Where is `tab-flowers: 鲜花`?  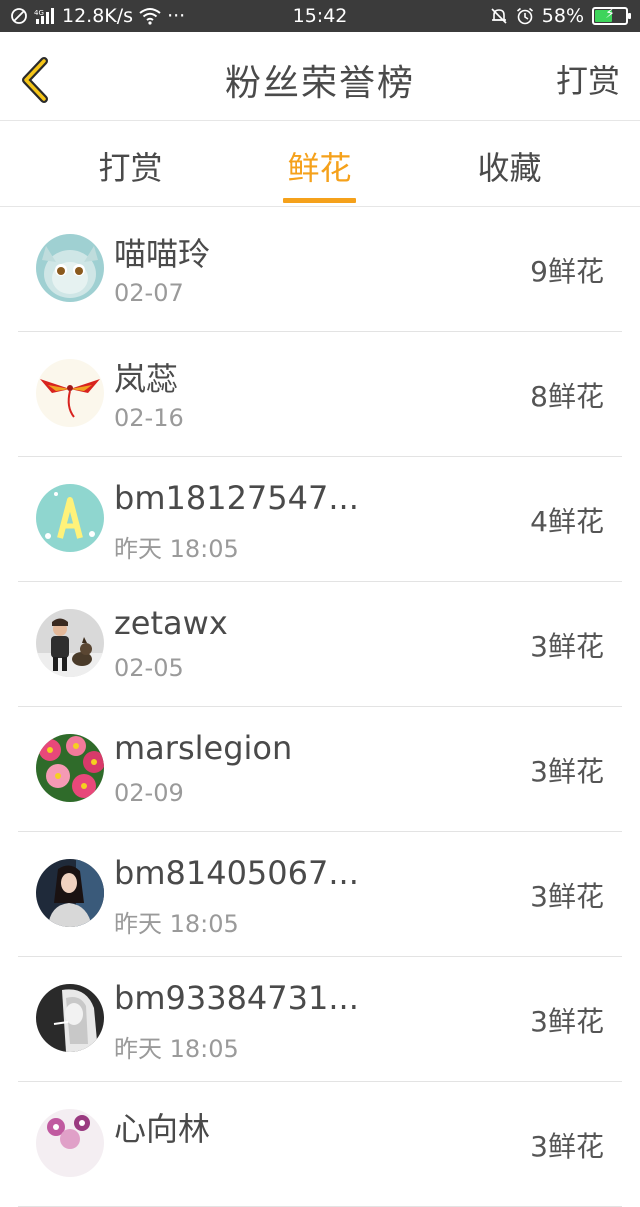 tab-flowers: 鲜花 is located at coordinates (319, 163).